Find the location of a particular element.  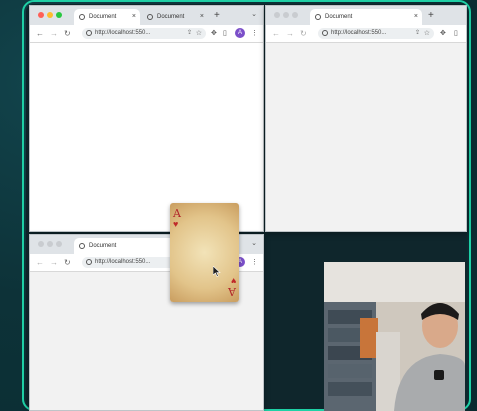

tab-document-1: Document × is located at coordinates (107, 17).